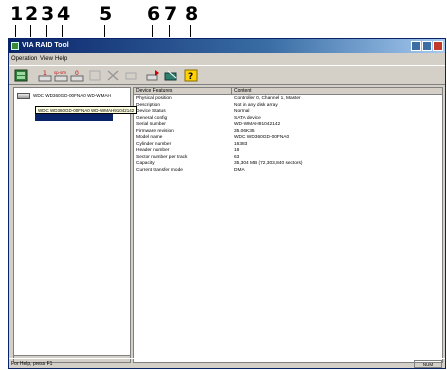  What do you see at coordinates (416, 46) in the screenshot?
I see `minimize-button` at bounding box center [416, 46].